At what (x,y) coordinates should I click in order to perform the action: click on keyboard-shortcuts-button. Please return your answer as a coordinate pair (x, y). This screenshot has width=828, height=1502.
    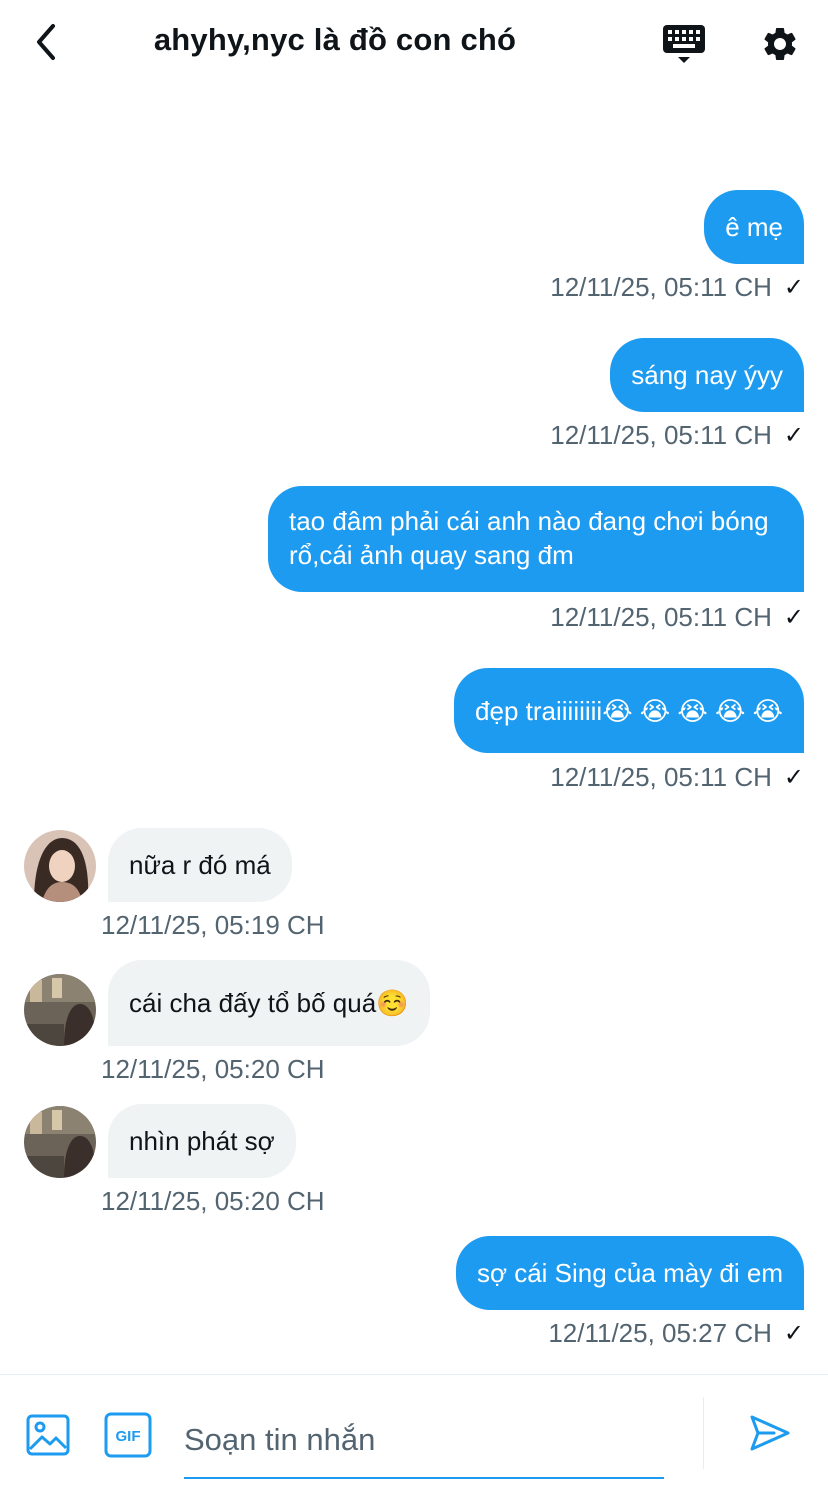
    Looking at the image, I should click on (684, 44).